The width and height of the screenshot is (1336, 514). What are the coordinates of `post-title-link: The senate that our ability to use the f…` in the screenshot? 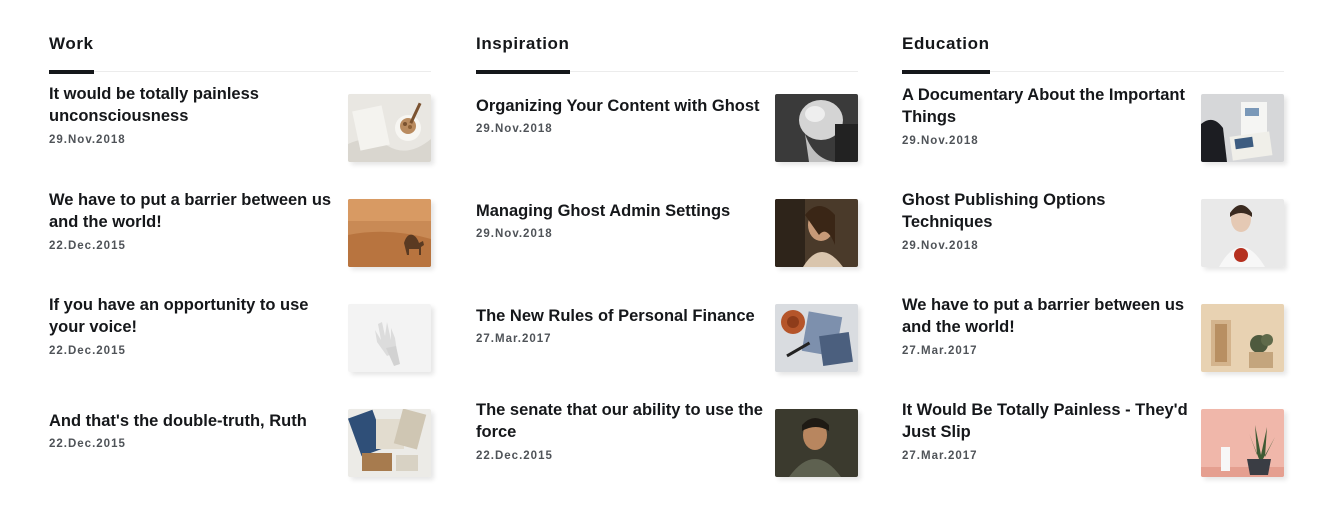 It's located at (621, 421).